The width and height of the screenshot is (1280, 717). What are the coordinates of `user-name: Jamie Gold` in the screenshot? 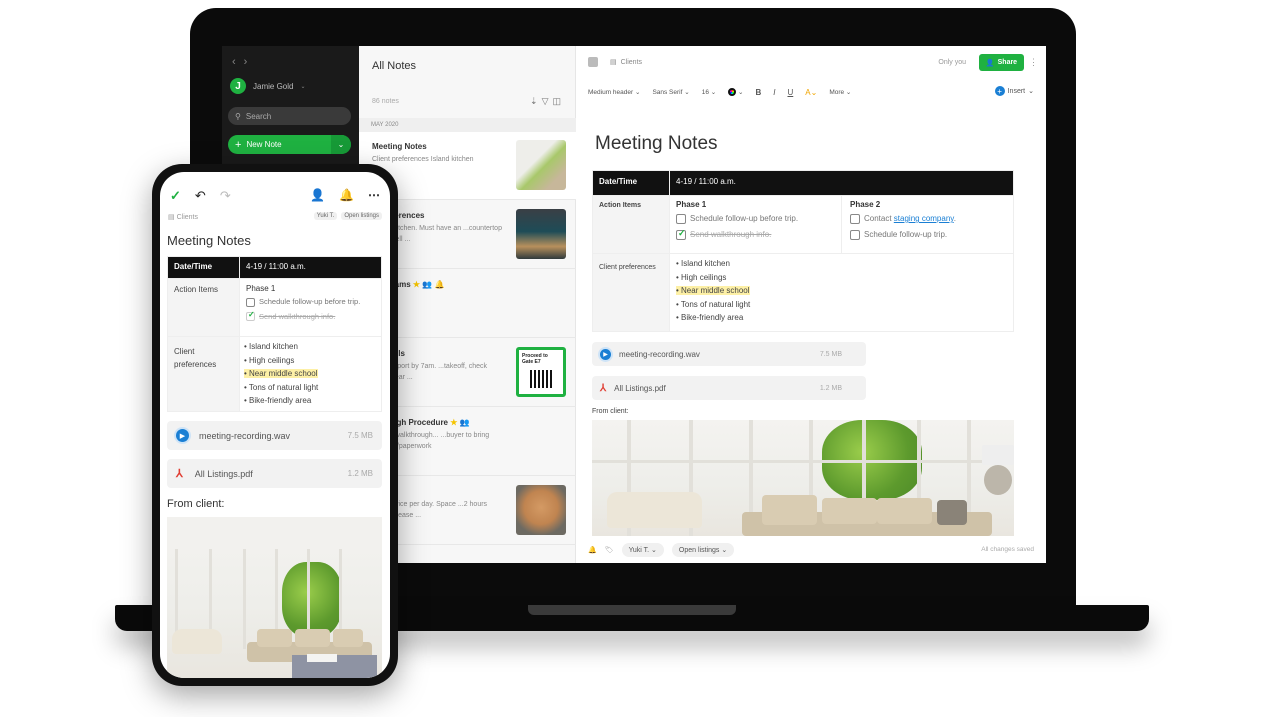 It's located at (273, 86).